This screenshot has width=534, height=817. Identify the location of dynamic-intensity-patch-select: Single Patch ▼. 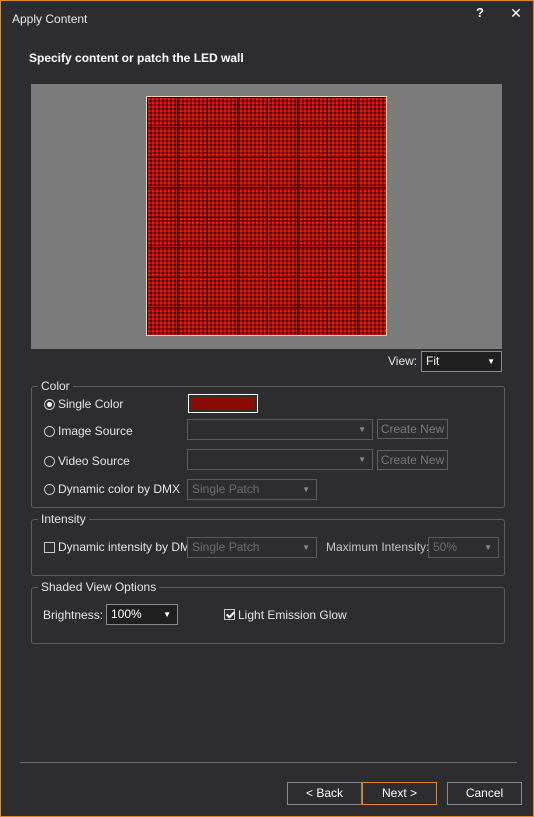
(252, 547).